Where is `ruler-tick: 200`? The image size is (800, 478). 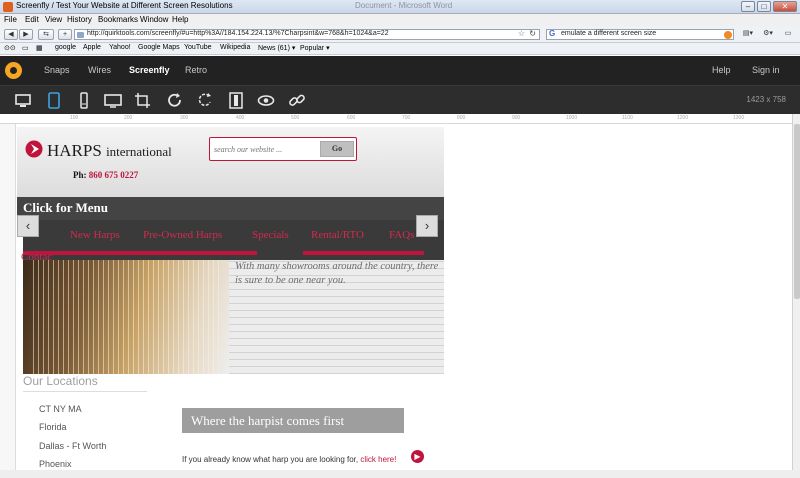
ruler-tick: 200 is located at coordinates (128, 118).